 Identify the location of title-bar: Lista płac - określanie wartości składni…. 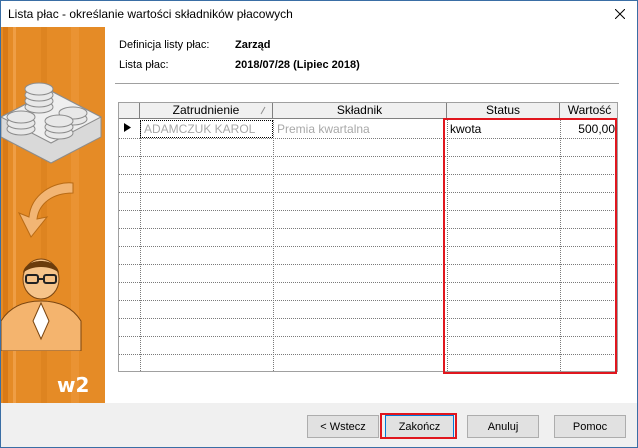
(319, 14).